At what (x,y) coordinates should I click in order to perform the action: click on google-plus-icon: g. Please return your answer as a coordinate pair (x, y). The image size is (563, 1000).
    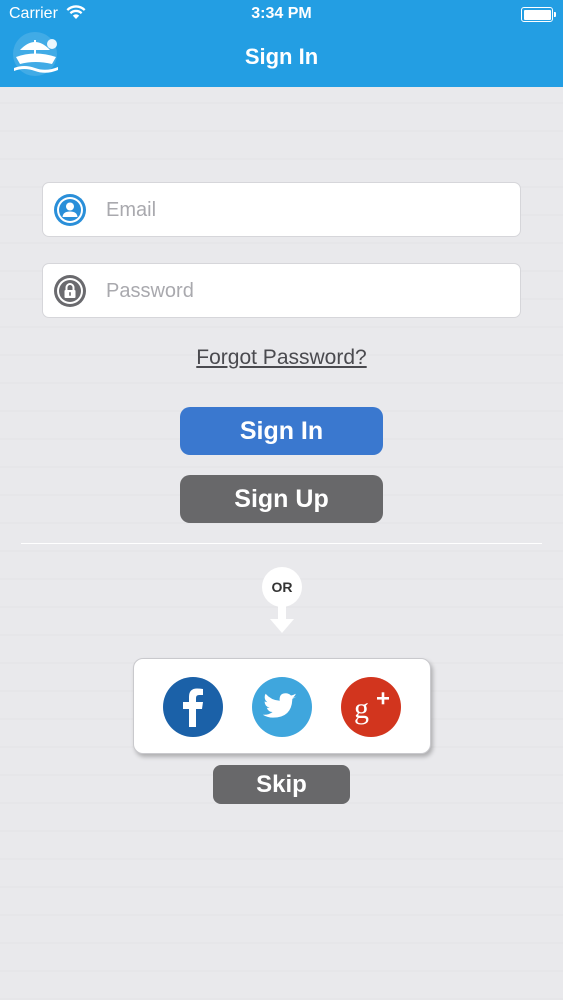
    Looking at the image, I should click on (371, 707).